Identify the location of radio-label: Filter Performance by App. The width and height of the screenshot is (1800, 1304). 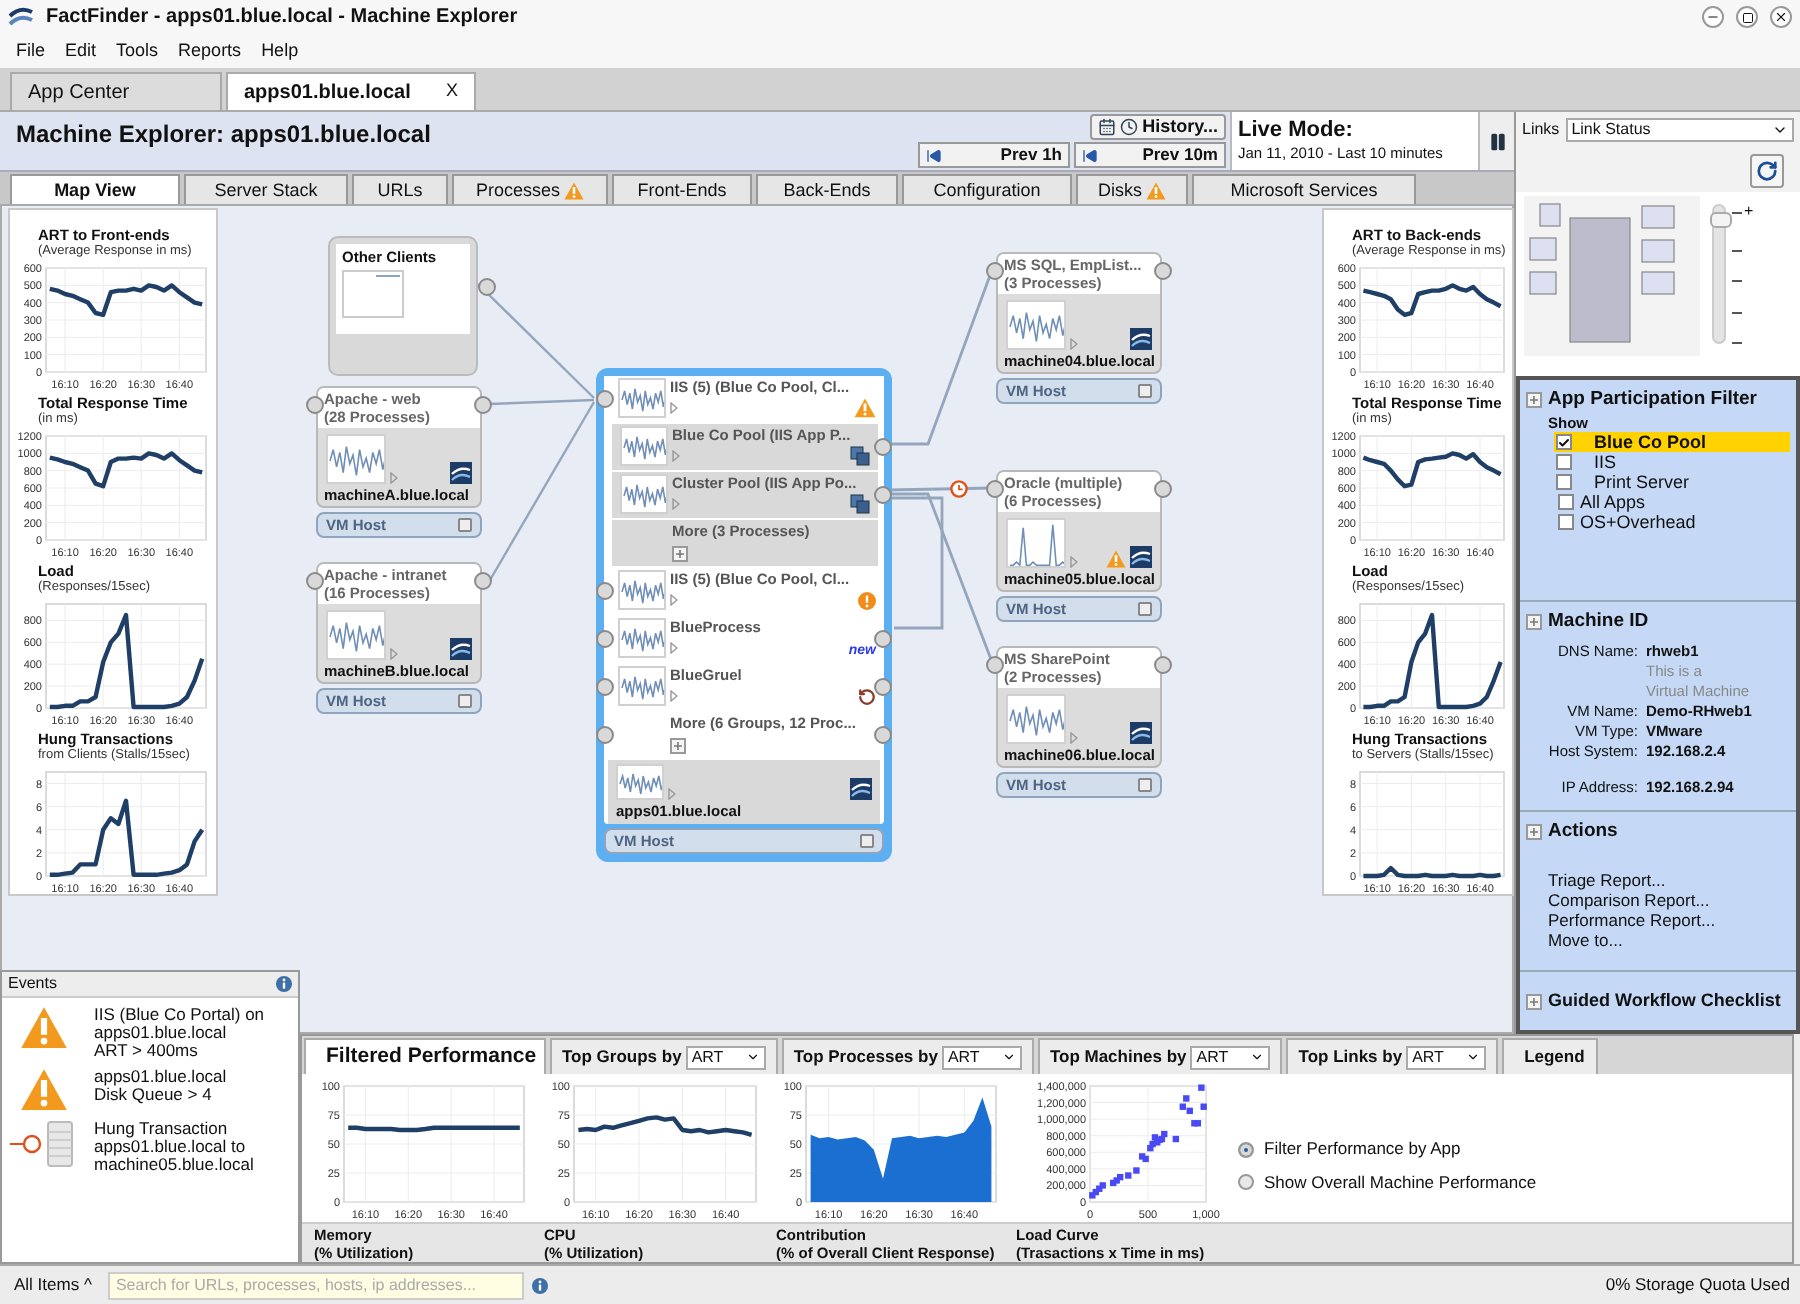
(1362, 1149).